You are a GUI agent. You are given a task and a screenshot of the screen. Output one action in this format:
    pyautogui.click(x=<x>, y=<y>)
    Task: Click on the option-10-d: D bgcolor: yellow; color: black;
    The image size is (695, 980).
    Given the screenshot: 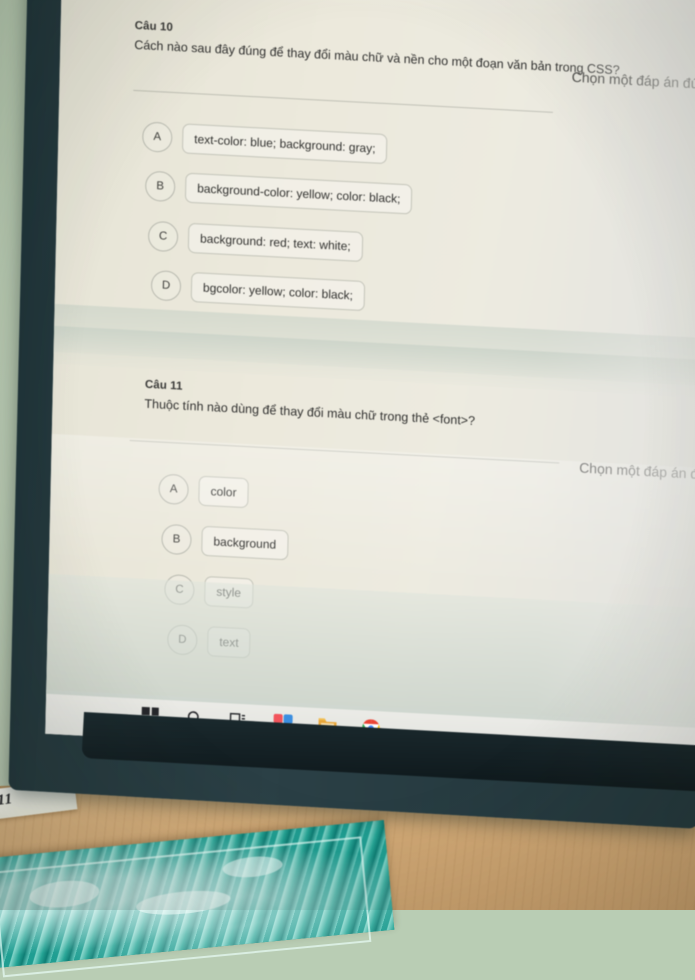 What is the action you would take?
    pyautogui.click(x=258, y=290)
    